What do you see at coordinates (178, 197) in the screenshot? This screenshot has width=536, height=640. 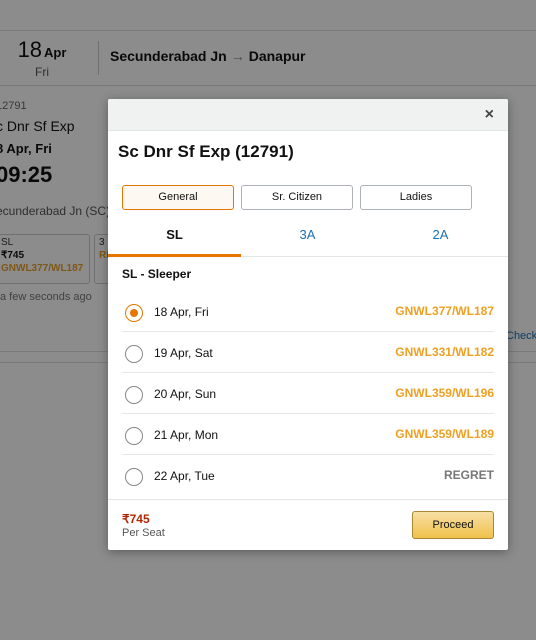 I see `quota-general-button: General` at bounding box center [178, 197].